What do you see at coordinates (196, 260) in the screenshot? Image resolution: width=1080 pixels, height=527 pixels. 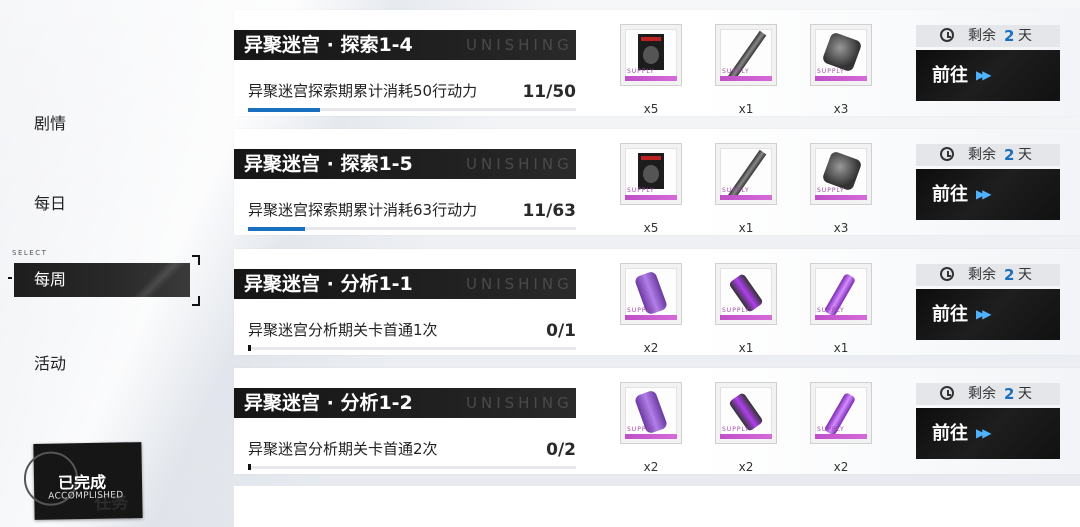 I see `bracket-top` at bounding box center [196, 260].